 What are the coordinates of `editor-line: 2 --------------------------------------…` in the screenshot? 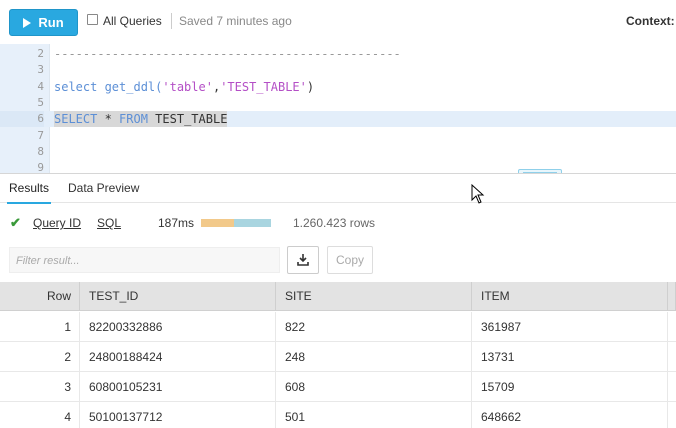 It's located at (338, 54).